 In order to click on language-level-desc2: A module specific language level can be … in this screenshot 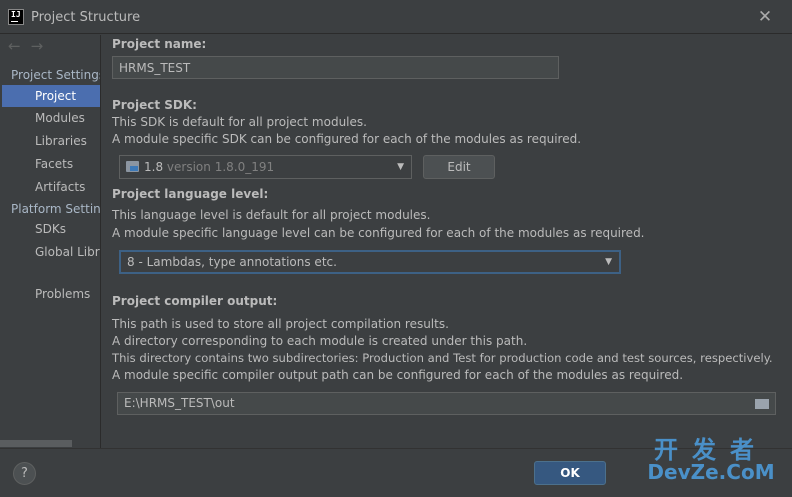, I will do `click(378, 233)`.